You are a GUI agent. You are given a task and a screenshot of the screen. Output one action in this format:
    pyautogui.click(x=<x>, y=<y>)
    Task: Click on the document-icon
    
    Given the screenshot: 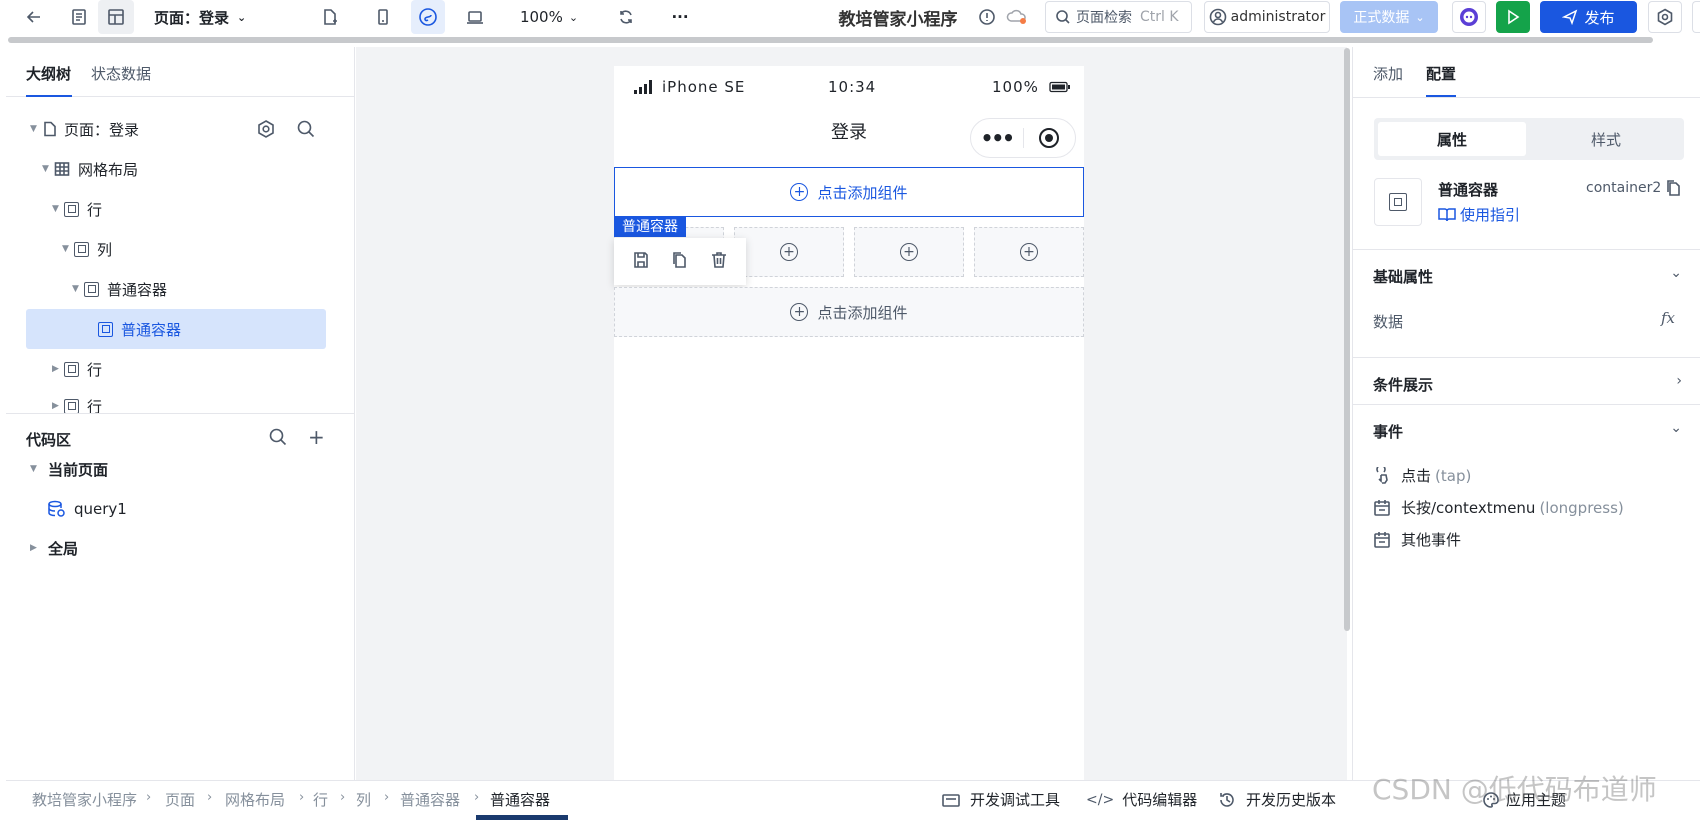 What is the action you would take?
    pyautogui.click(x=79, y=17)
    